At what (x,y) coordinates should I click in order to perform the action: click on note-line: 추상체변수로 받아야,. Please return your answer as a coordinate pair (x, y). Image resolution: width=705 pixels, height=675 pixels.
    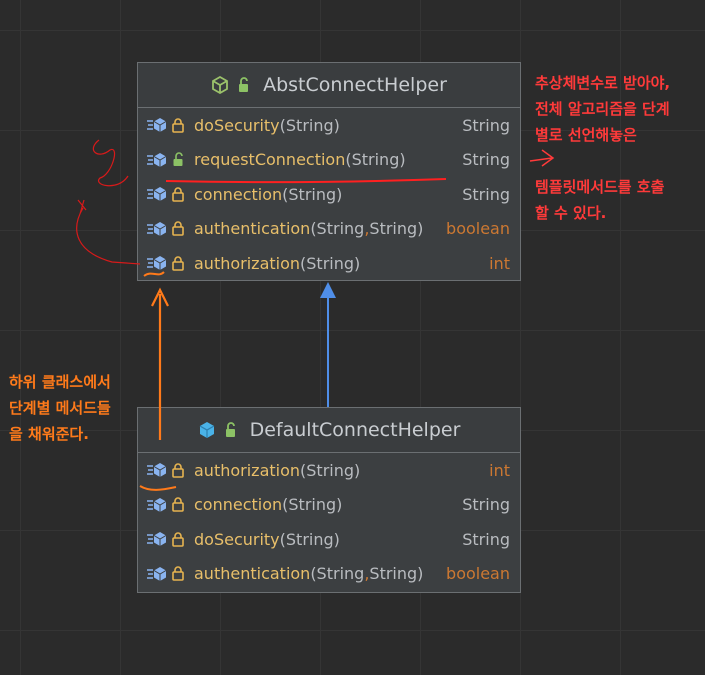
    Looking at the image, I should click on (603, 83).